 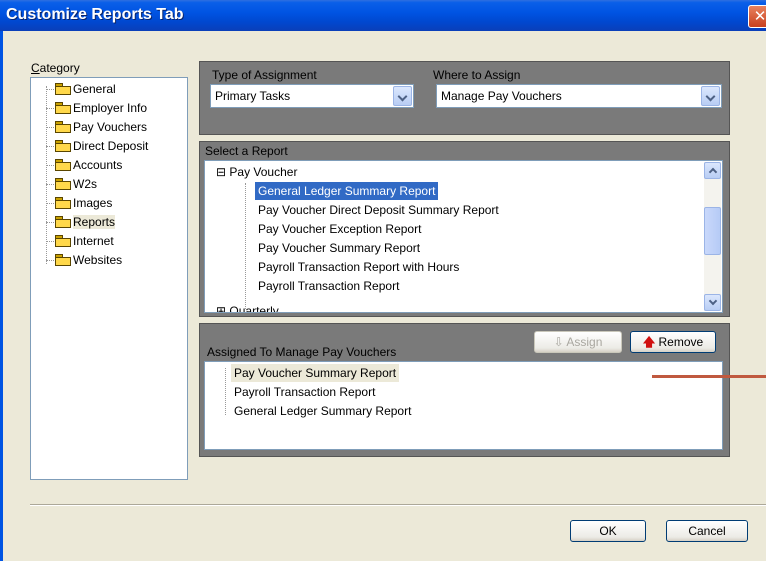 What do you see at coordinates (707, 531) in the screenshot?
I see `cancel-button: Cancel` at bounding box center [707, 531].